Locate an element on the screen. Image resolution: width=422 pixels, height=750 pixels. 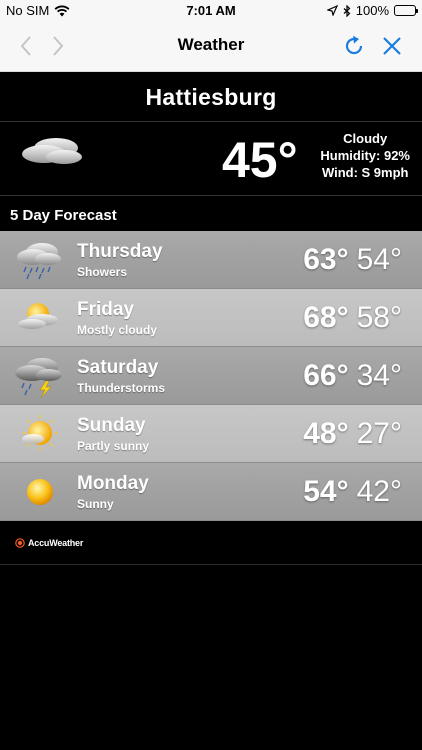
bluetooth-icon is located at coordinates (347, 10).